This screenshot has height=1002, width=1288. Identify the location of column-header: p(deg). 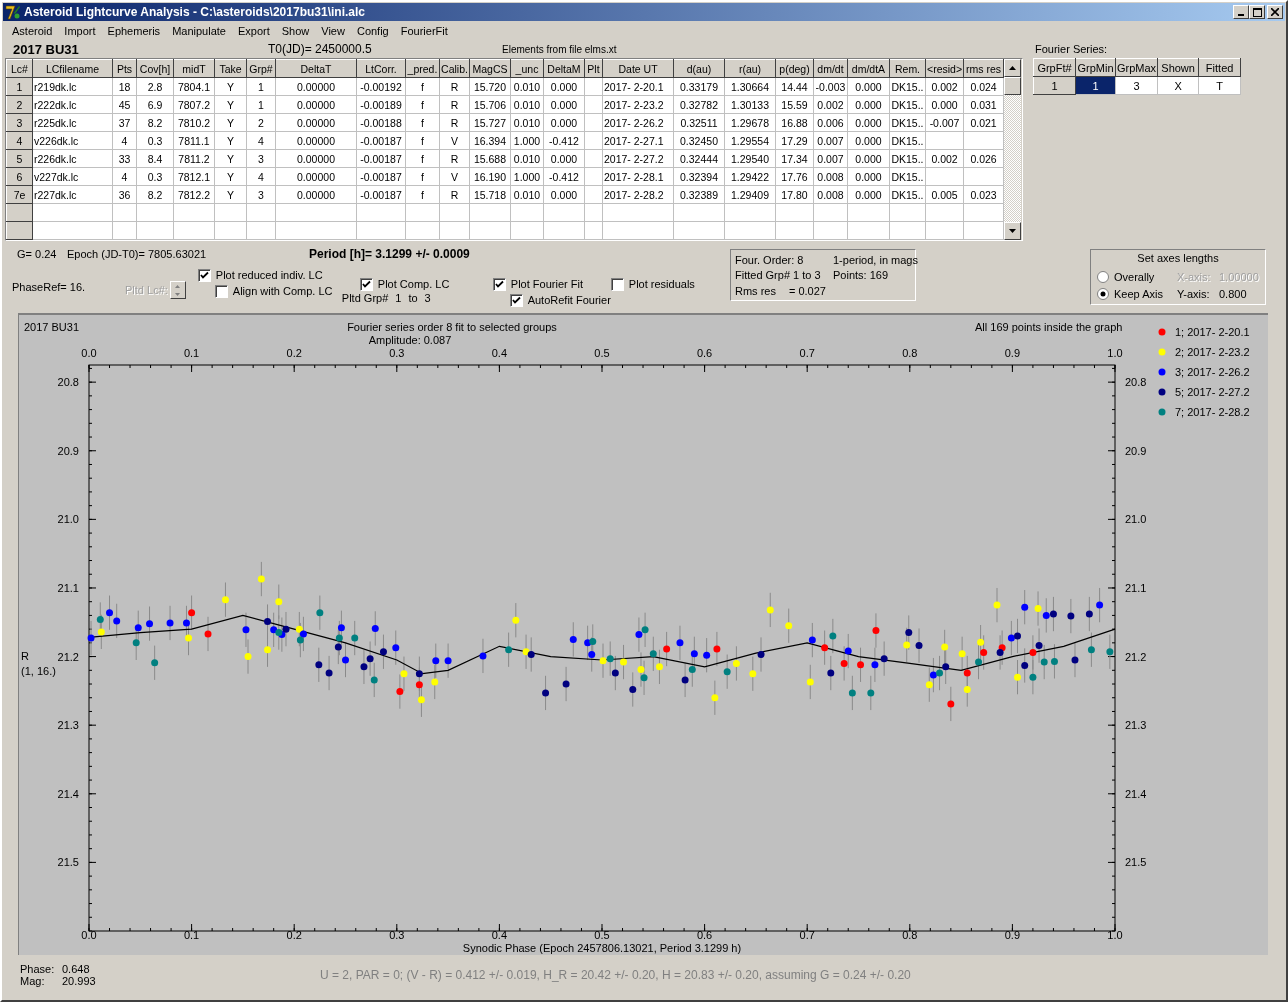
(794, 68).